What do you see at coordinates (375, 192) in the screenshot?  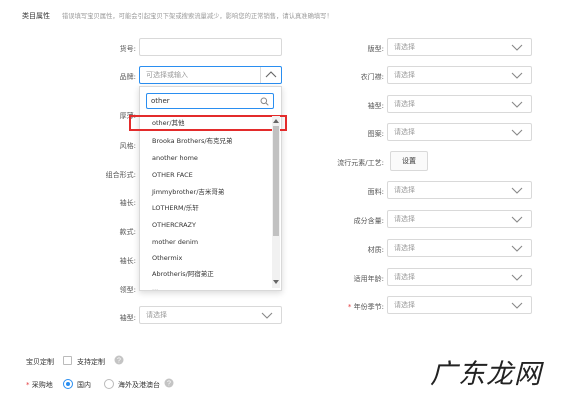 I see `label-mianliao: 面料:` at bounding box center [375, 192].